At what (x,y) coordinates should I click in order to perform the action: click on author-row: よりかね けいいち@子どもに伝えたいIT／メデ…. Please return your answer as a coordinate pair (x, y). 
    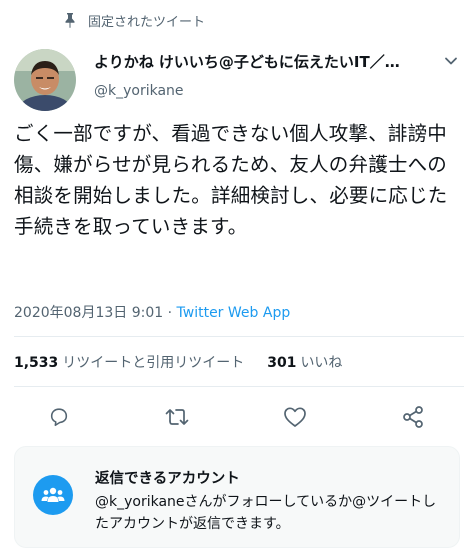
    Looking at the image, I should click on (279, 61).